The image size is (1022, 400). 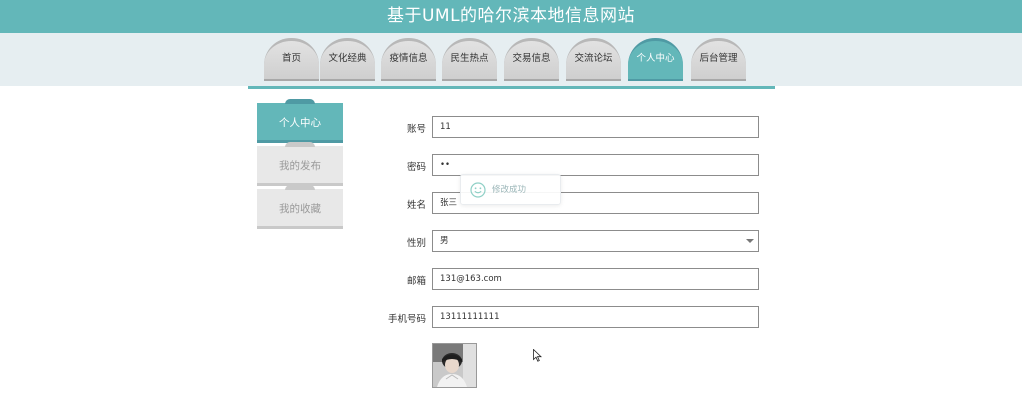 What do you see at coordinates (595, 241) in the screenshot?
I see `gender-select: 男` at bounding box center [595, 241].